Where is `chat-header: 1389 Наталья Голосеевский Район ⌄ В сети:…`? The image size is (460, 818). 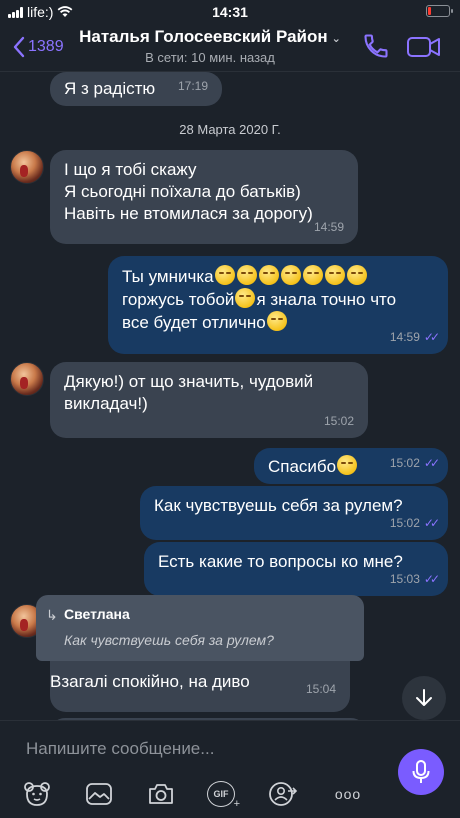 chat-header: 1389 Наталья Голосеевский Район ⌄ В сети:… is located at coordinates (230, 48).